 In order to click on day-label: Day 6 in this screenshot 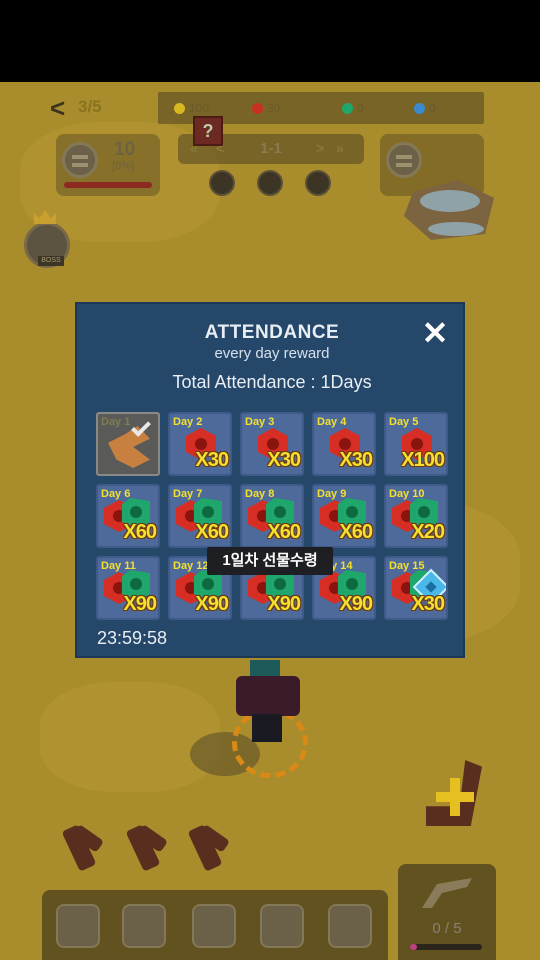, I will do `click(116, 494)`.